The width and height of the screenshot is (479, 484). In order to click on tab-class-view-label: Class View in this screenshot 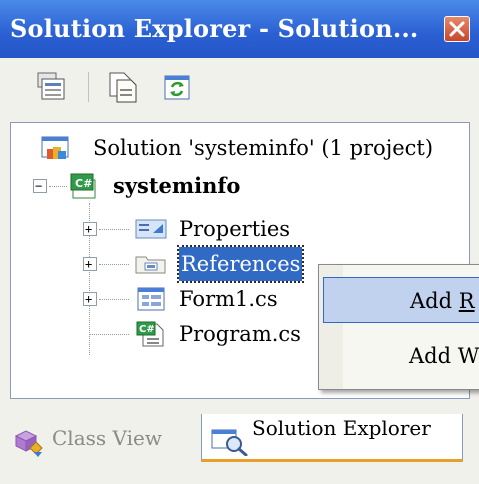, I will do `click(107, 438)`.